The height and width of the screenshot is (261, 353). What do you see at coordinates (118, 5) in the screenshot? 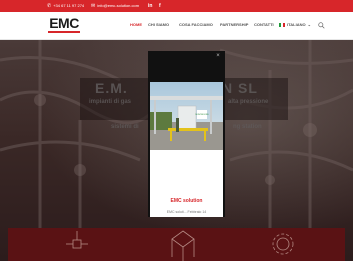
I see `email-text: info@emc-solution.com` at bounding box center [118, 5].